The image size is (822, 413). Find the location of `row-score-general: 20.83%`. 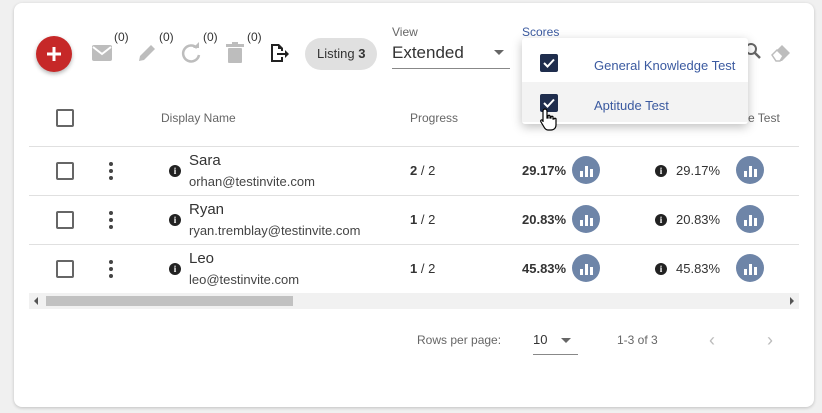

row-score-general: 20.83% is located at coordinates (544, 219).